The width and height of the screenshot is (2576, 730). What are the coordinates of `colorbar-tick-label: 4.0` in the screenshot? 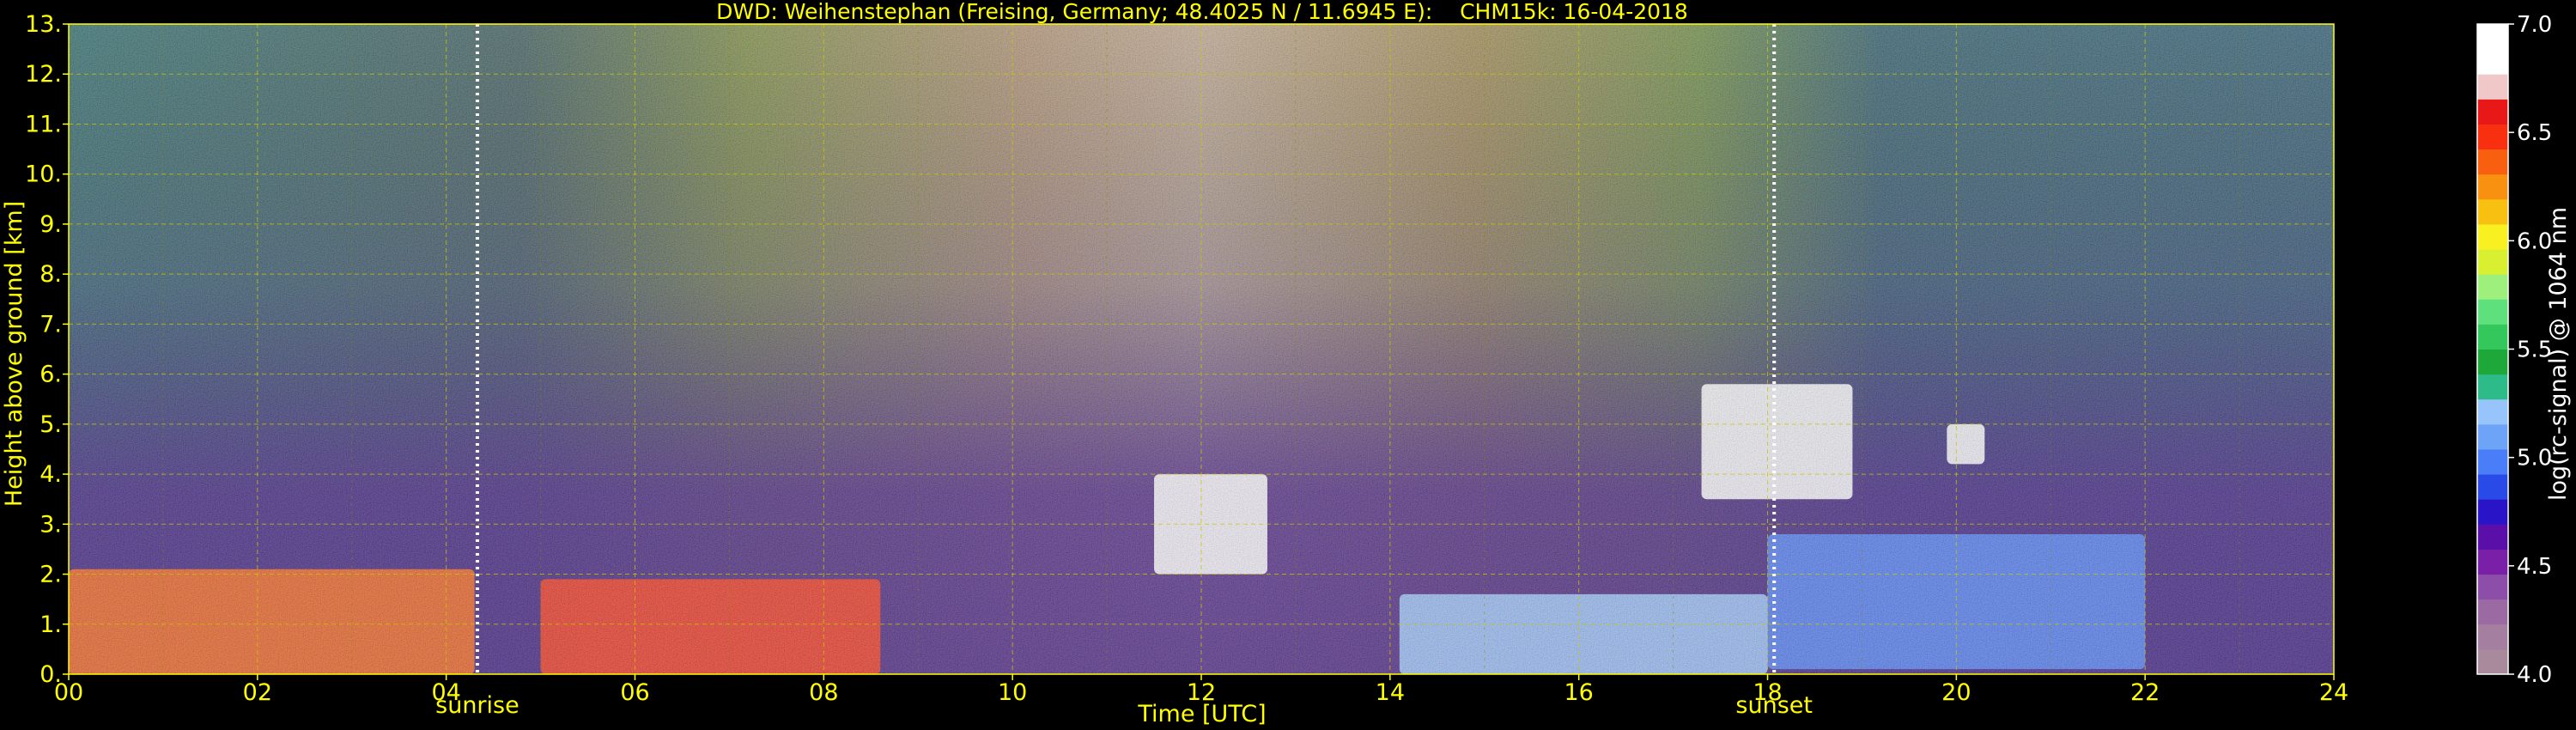 It's located at (2535, 675).